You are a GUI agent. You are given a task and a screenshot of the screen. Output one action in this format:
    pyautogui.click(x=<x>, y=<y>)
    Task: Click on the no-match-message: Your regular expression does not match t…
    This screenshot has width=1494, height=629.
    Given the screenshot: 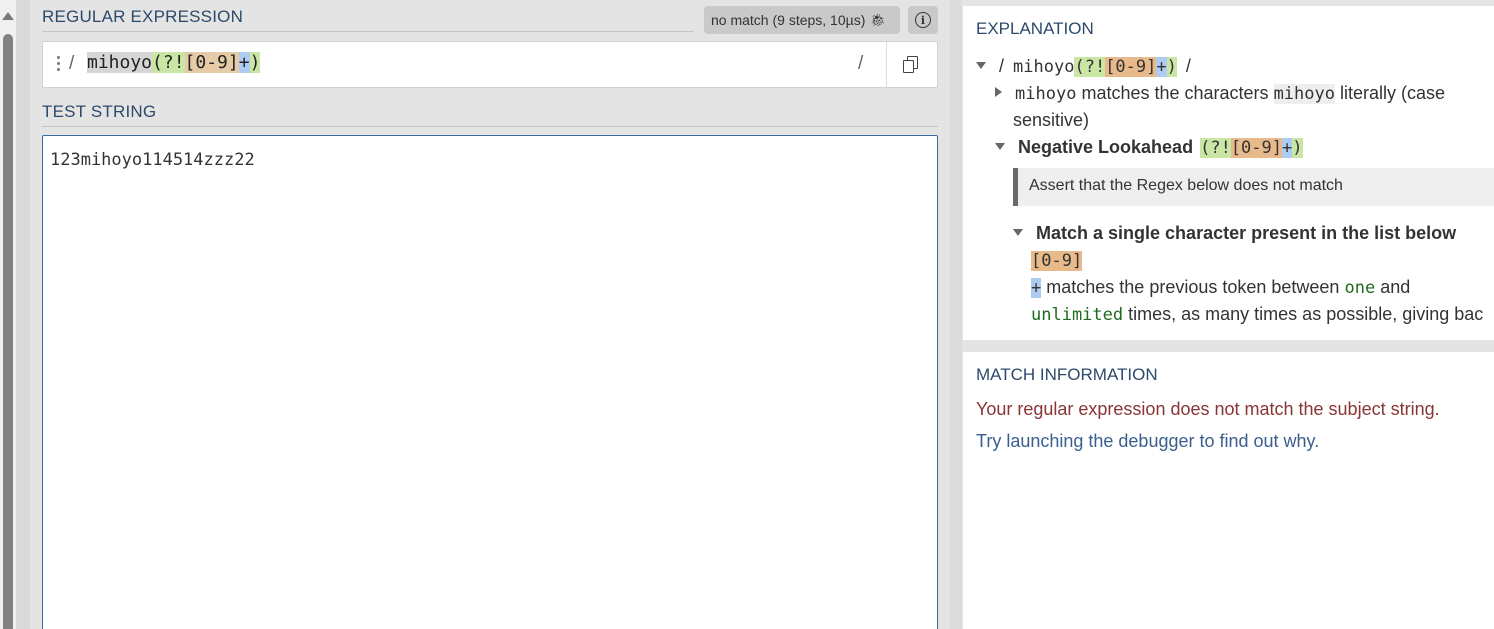 What is the action you would take?
    pyautogui.click(x=1208, y=409)
    